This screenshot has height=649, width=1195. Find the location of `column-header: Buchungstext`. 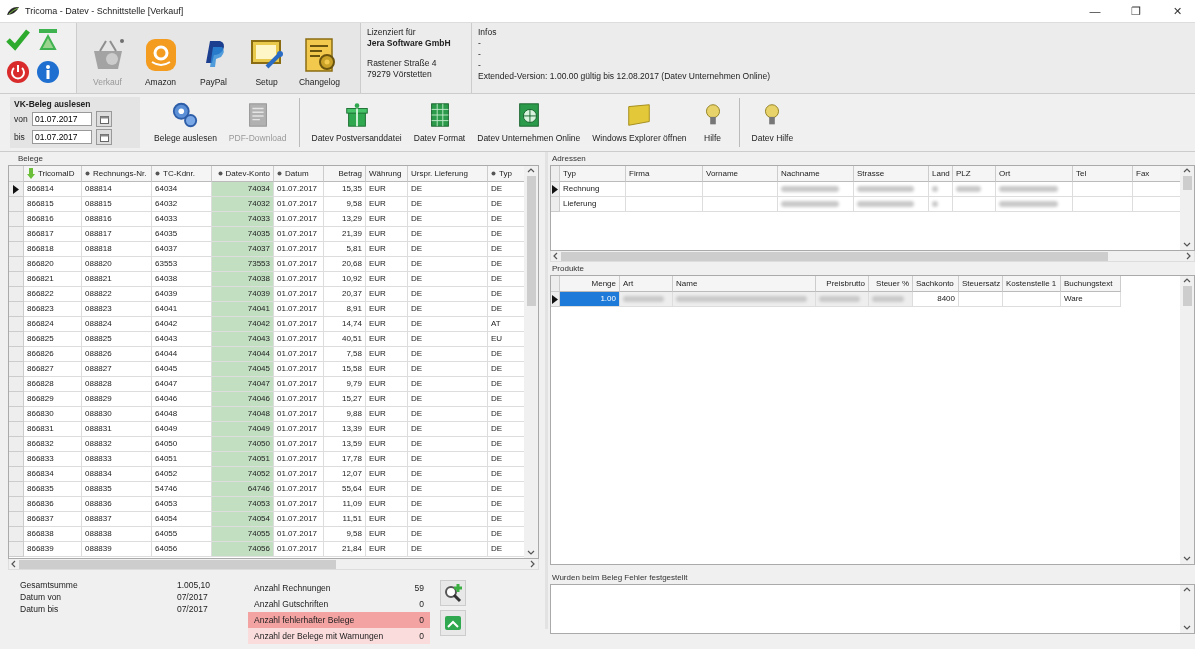

column-header: Buchungstext is located at coordinates (1091, 284).